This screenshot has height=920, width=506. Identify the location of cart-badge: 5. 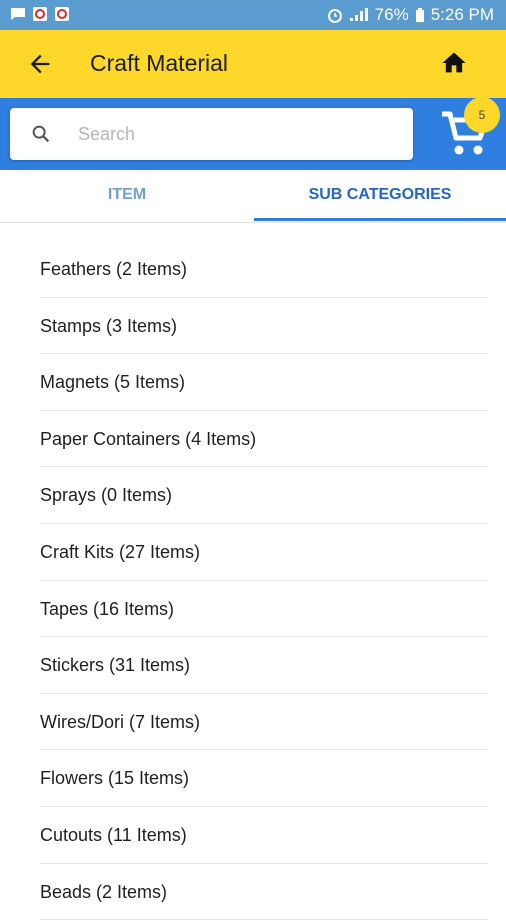
(482, 115).